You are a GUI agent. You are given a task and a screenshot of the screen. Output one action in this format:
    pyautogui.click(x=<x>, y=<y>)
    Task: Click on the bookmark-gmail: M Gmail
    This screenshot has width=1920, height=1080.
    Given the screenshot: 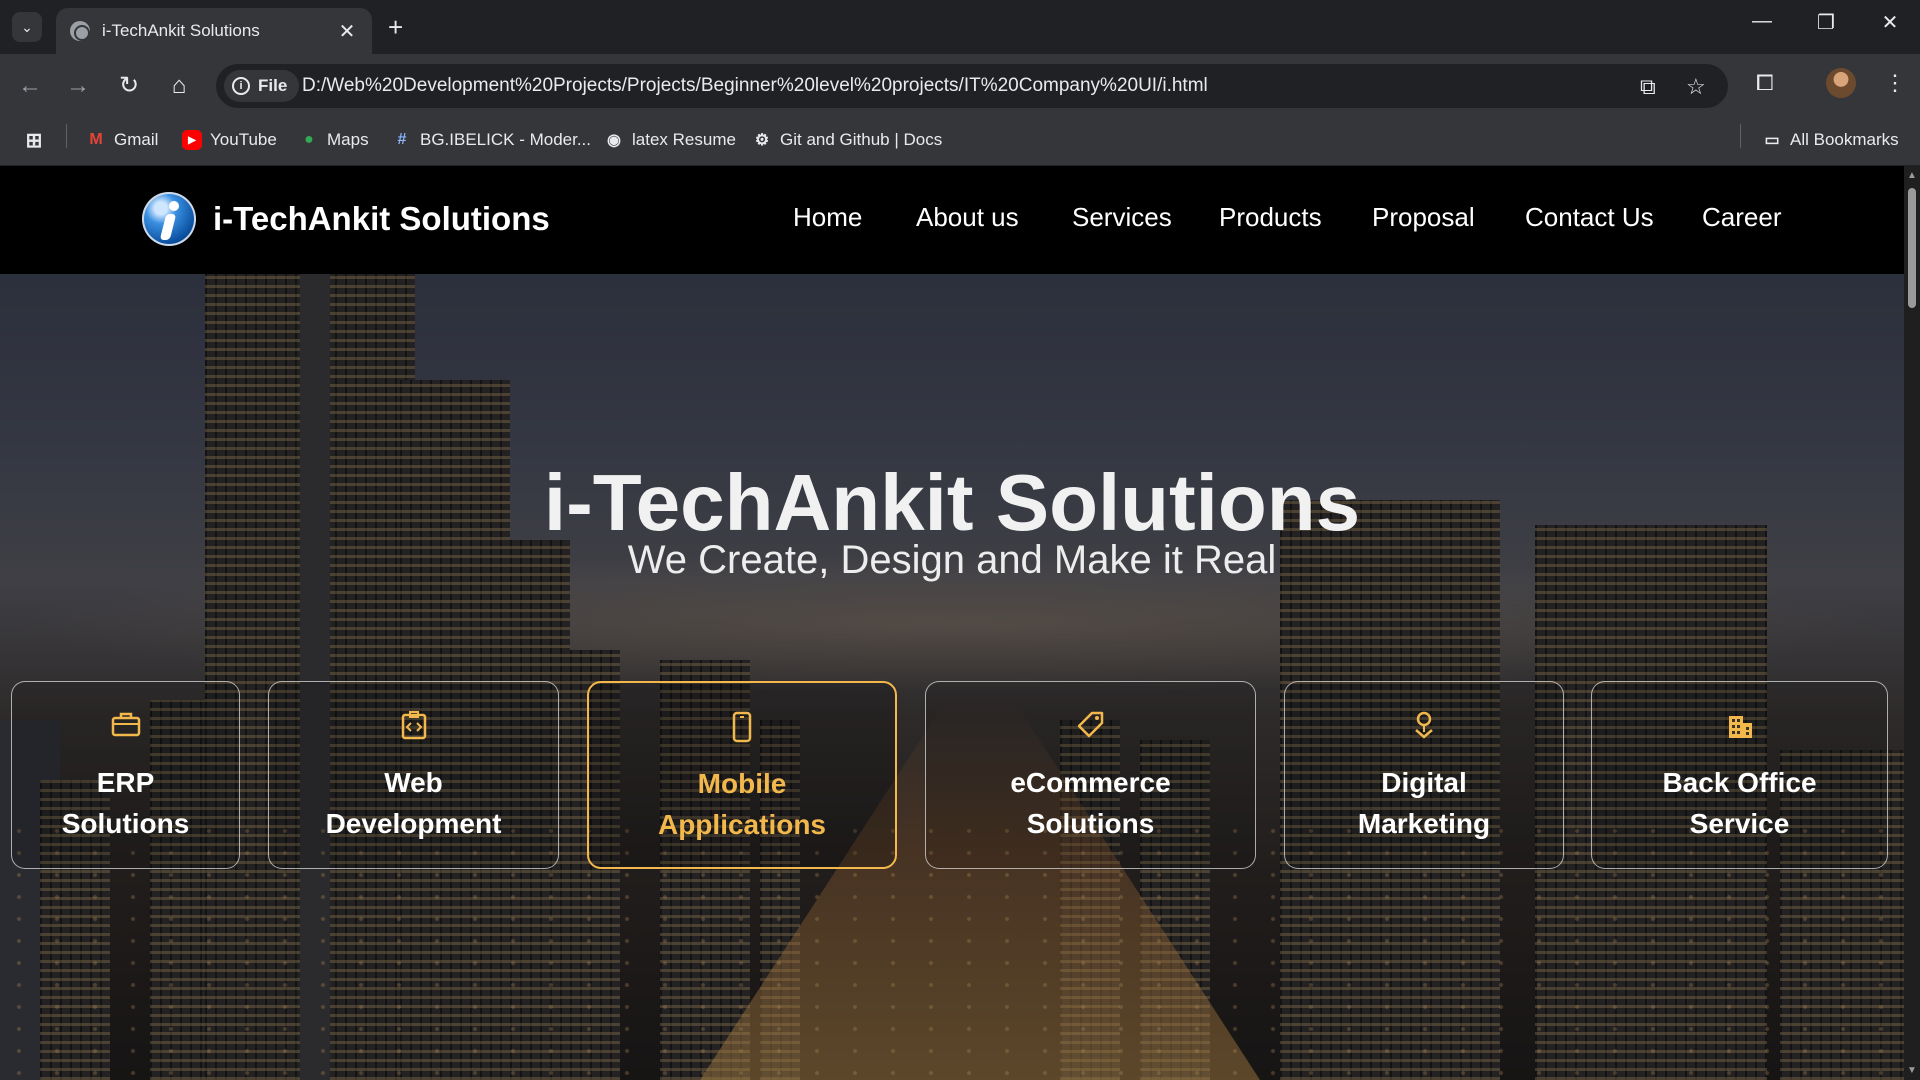 What is the action you would take?
    pyautogui.click(x=122, y=140)
    